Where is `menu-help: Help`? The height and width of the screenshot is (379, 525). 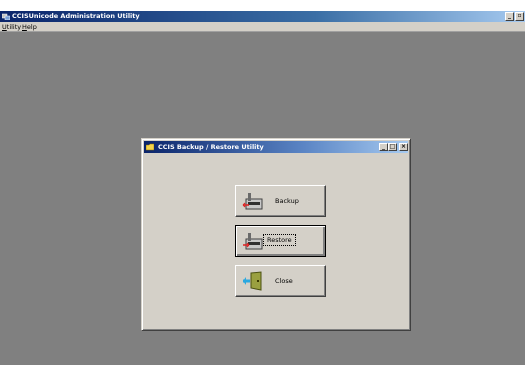
menu-help: Help is located at coordinates (29, 27).